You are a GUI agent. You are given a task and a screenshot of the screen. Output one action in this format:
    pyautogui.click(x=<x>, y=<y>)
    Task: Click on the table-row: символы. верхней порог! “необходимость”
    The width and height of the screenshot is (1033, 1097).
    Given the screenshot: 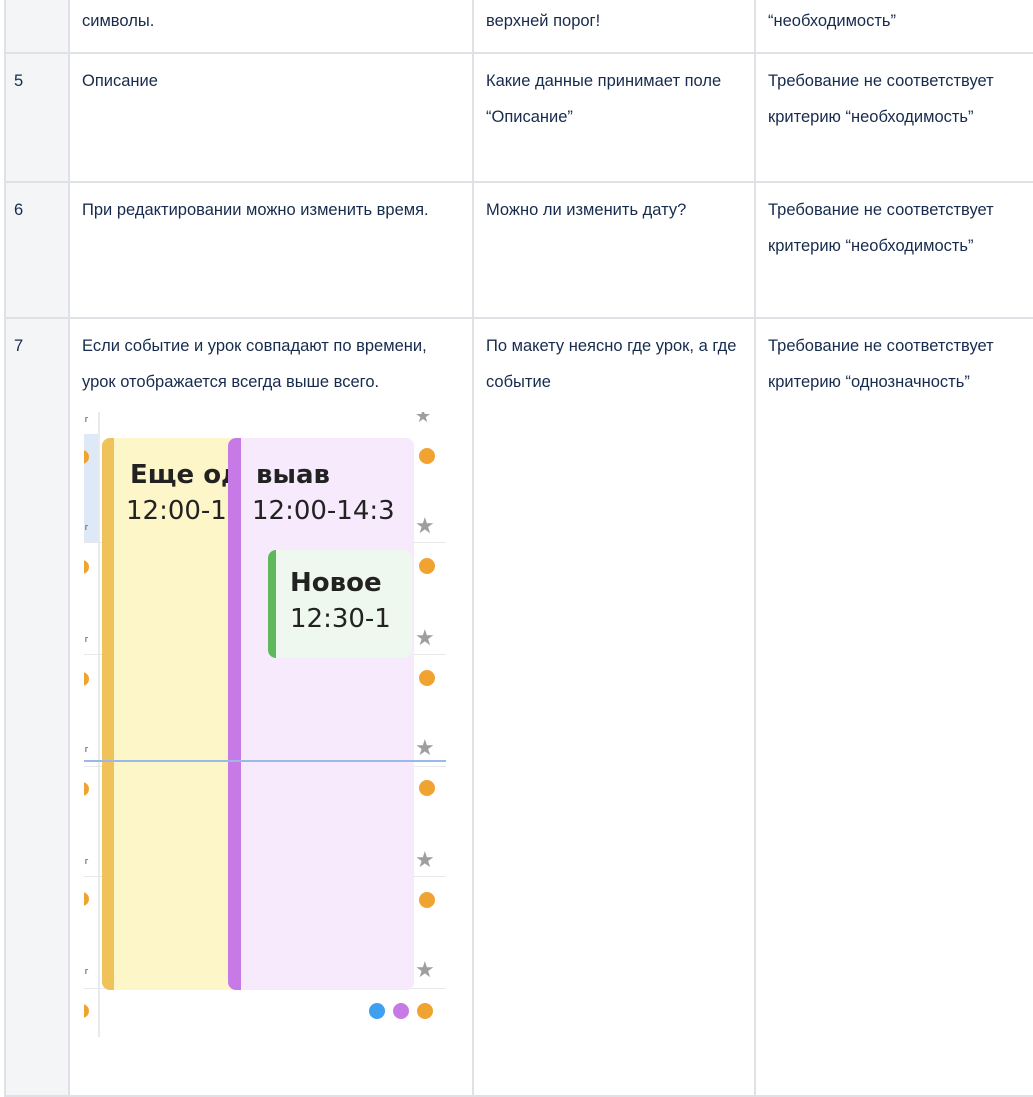 What is the action you would take?
    pyautogui.click(x=518, y=27)
    